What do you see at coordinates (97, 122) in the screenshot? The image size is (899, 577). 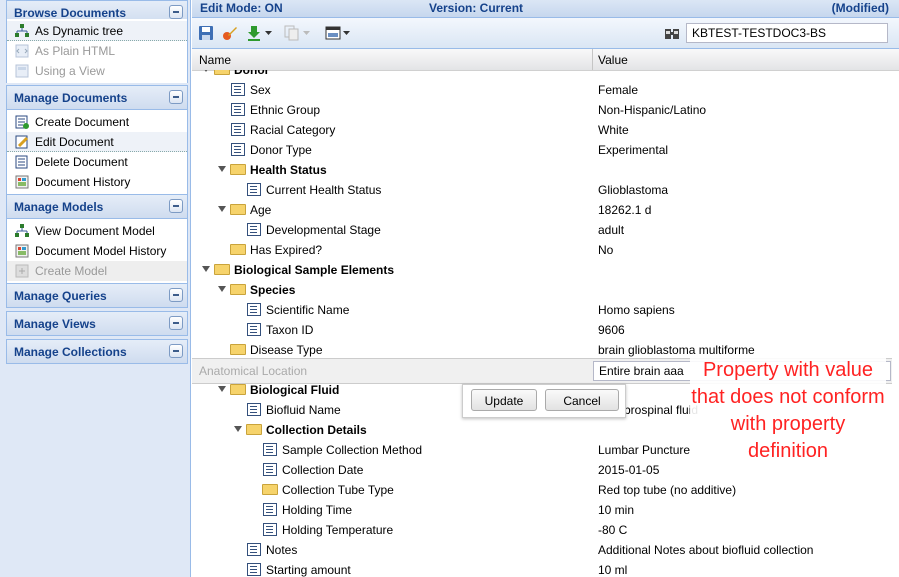 I see `nav-item-create-document: Create Document` at bounding box center [97, 122].